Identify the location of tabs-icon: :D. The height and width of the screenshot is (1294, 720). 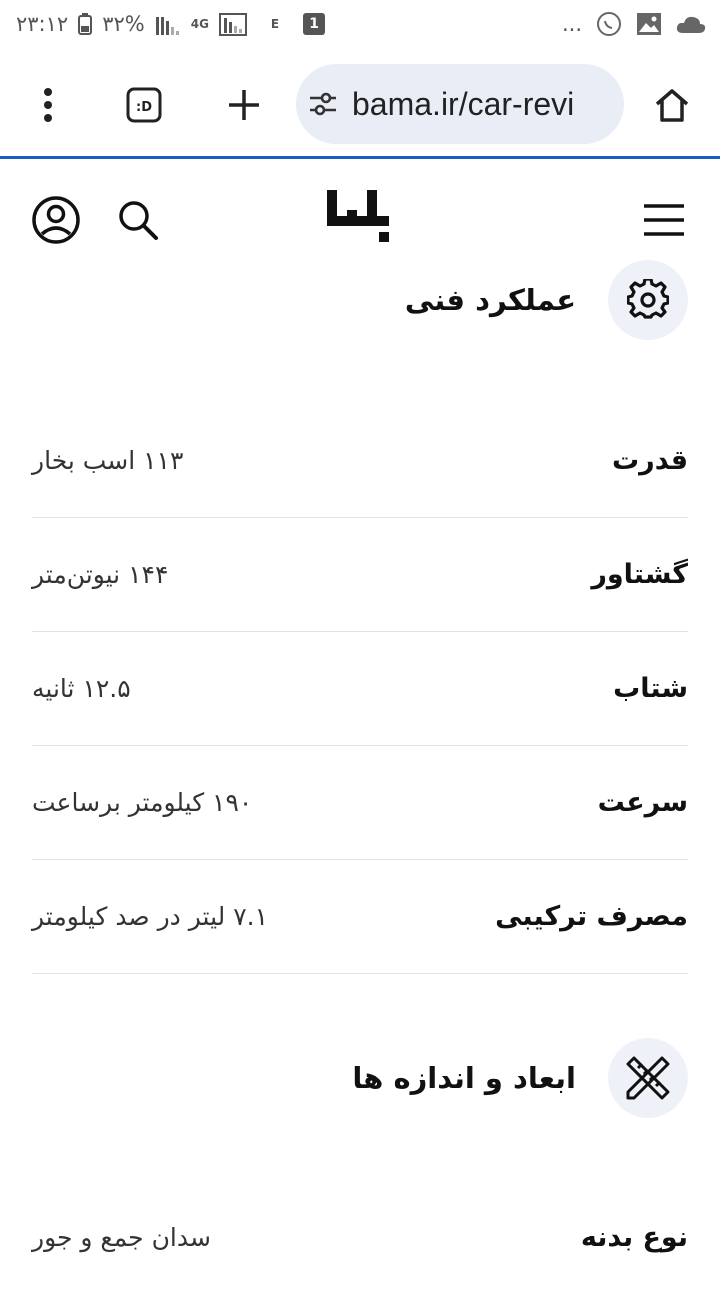
(144, 105).